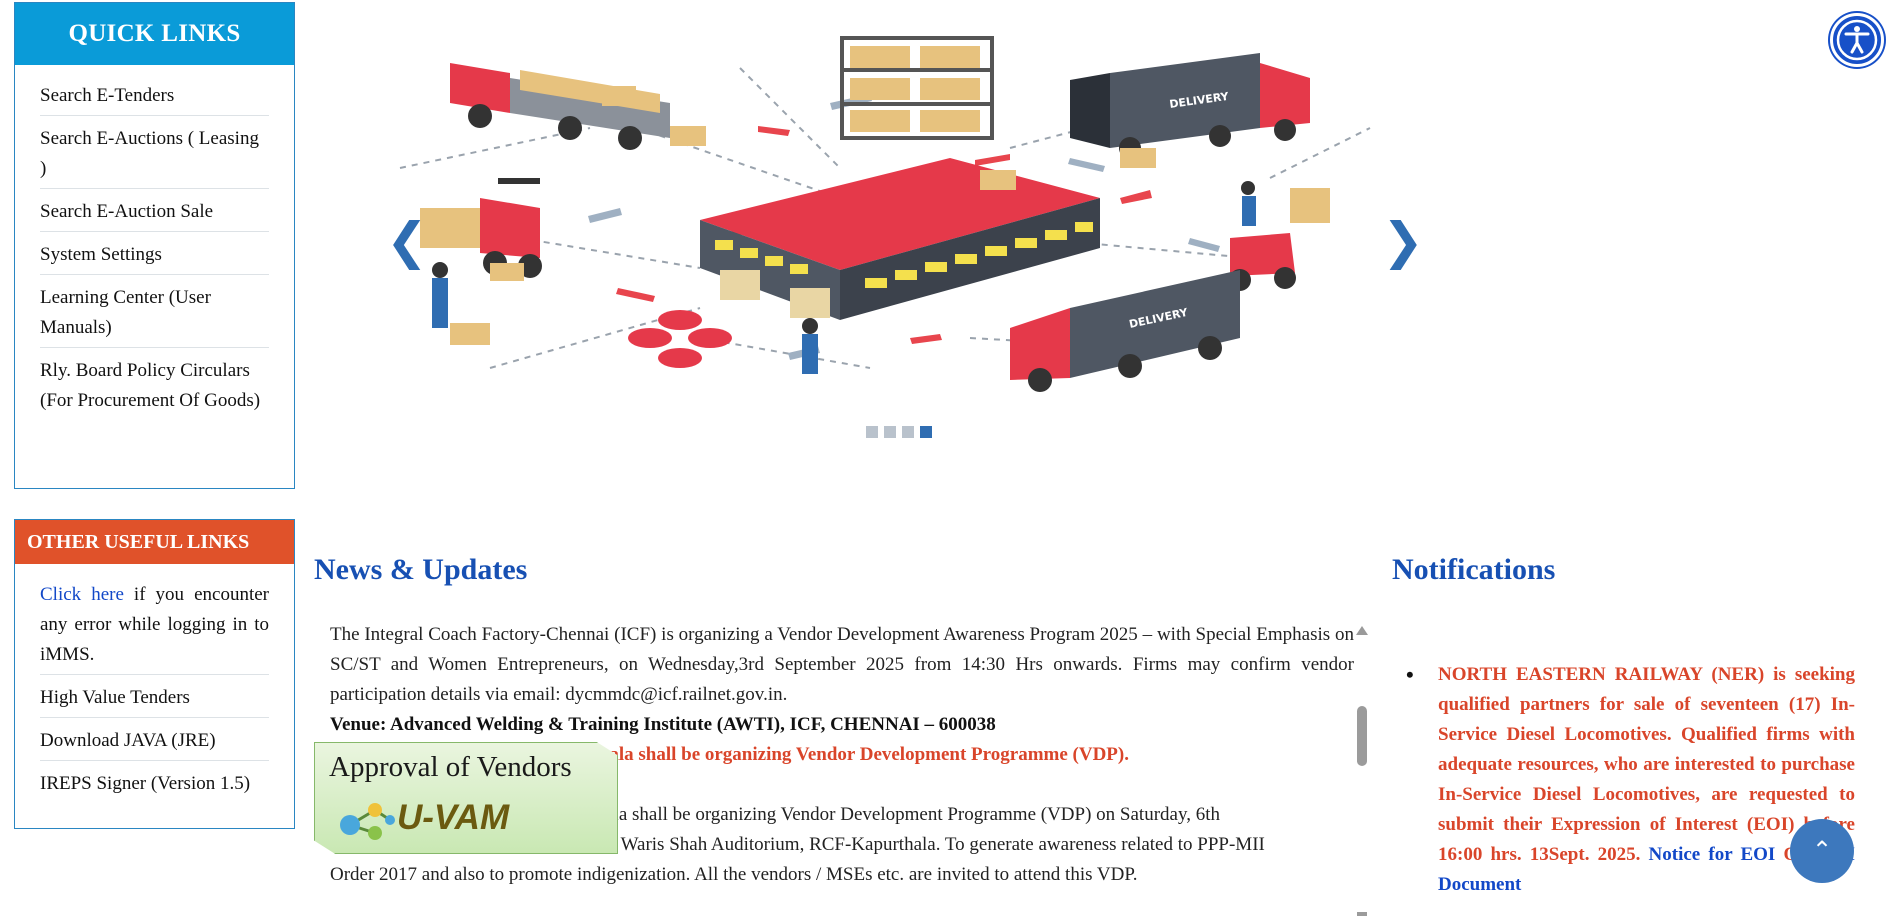 This screenshot has width=1887, height=916. What do you see at coordinates (1362, 736) in the screenshot?
I see `scrollbar-thumb` at bounding box center [1362, 736].